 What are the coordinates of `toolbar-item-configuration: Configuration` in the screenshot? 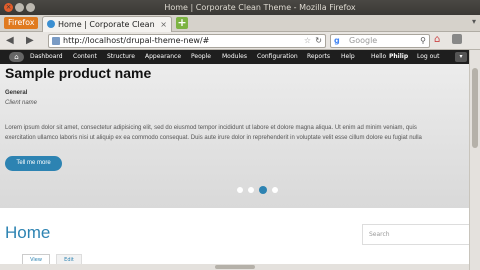 It's located at (277, 57).